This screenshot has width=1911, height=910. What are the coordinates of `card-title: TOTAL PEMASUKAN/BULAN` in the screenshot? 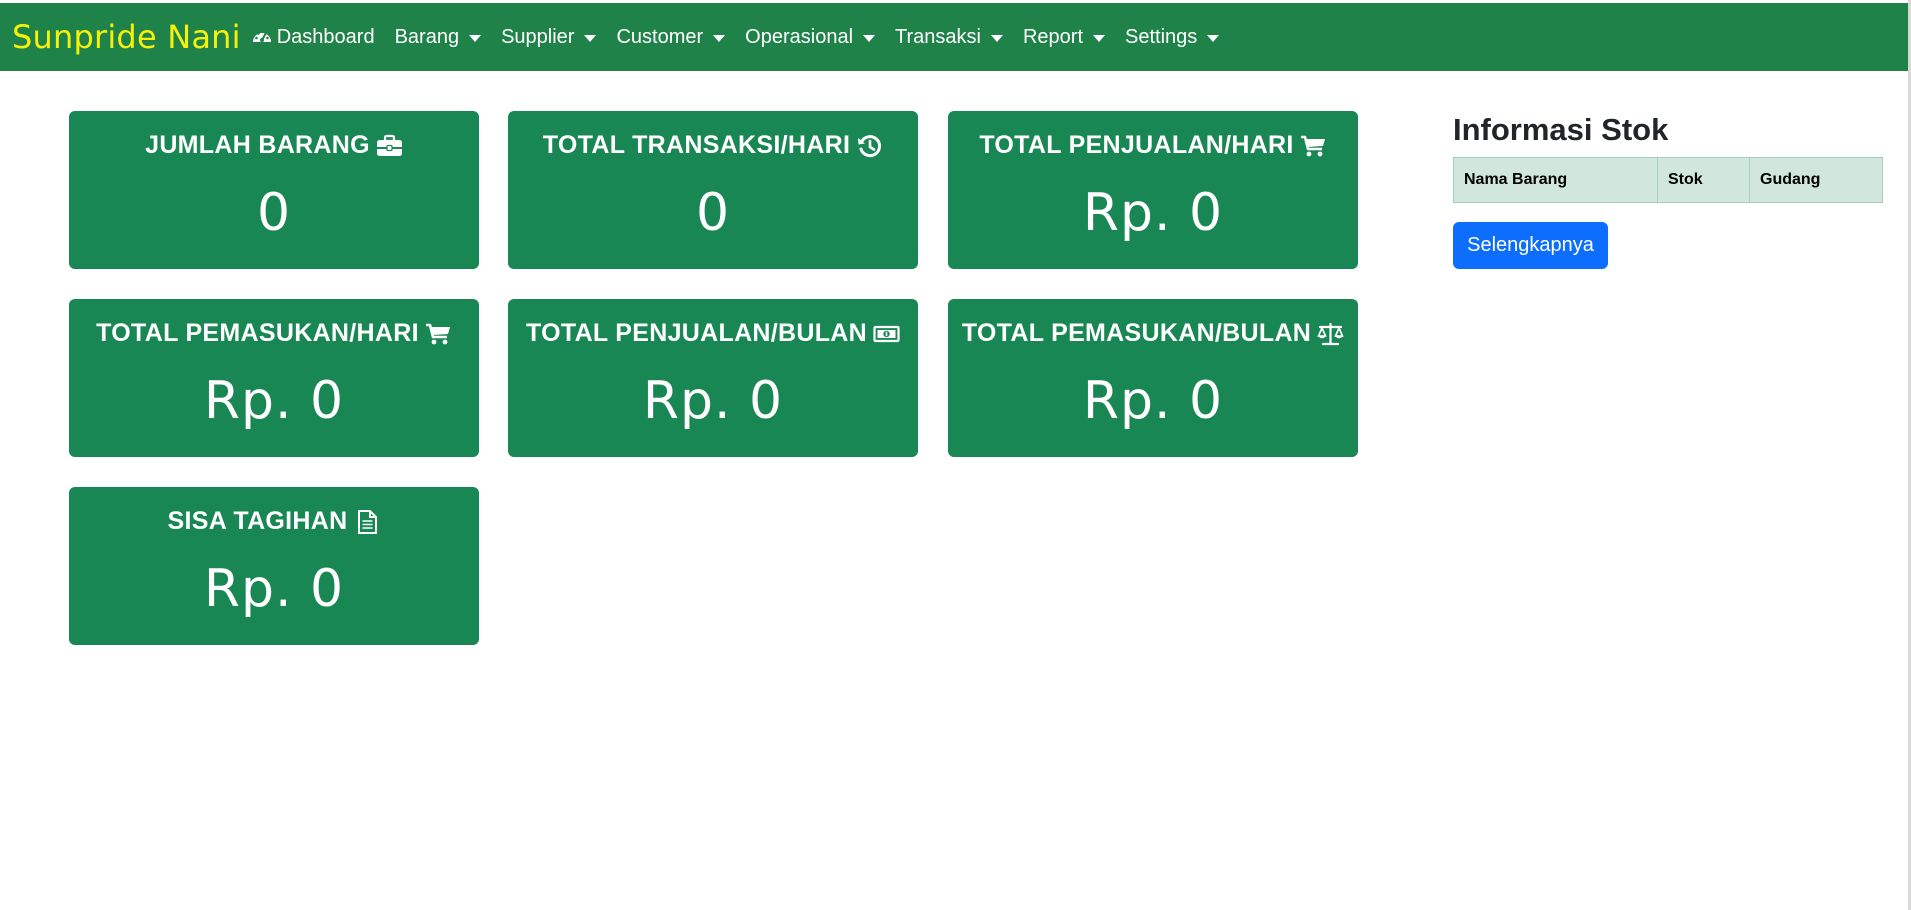 It's located at (1136, 333).